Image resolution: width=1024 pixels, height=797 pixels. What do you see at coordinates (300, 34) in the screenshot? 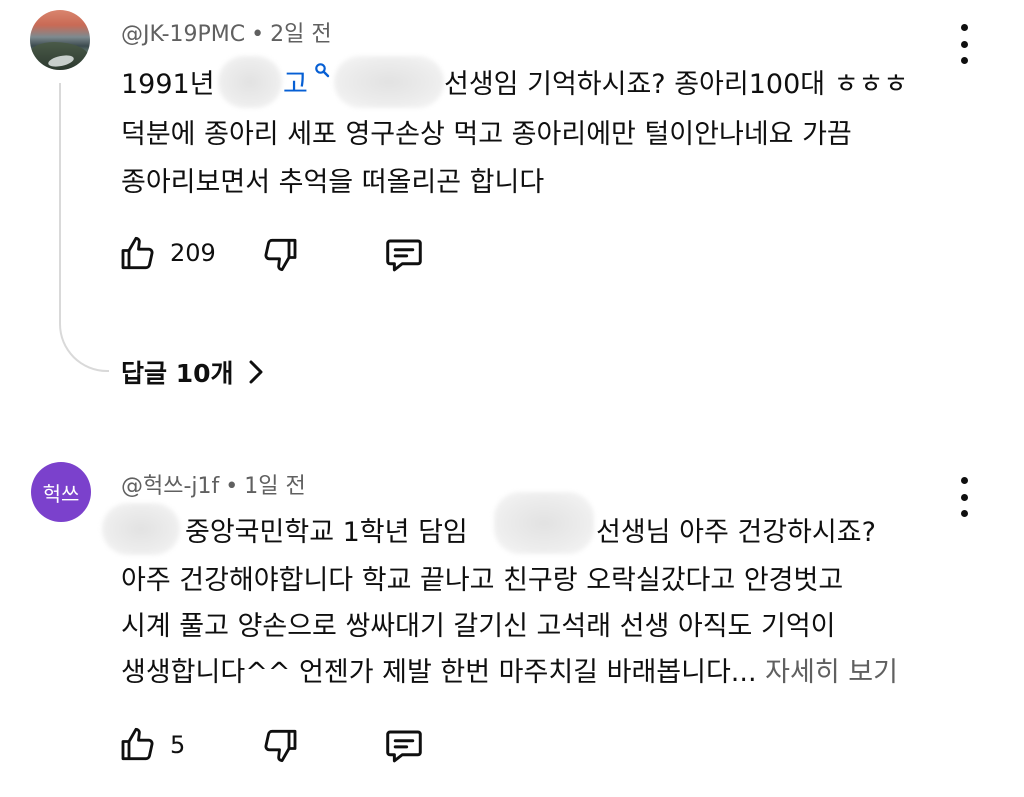
I see `comment-age: 2일 전` at bounding box center [300, 34].